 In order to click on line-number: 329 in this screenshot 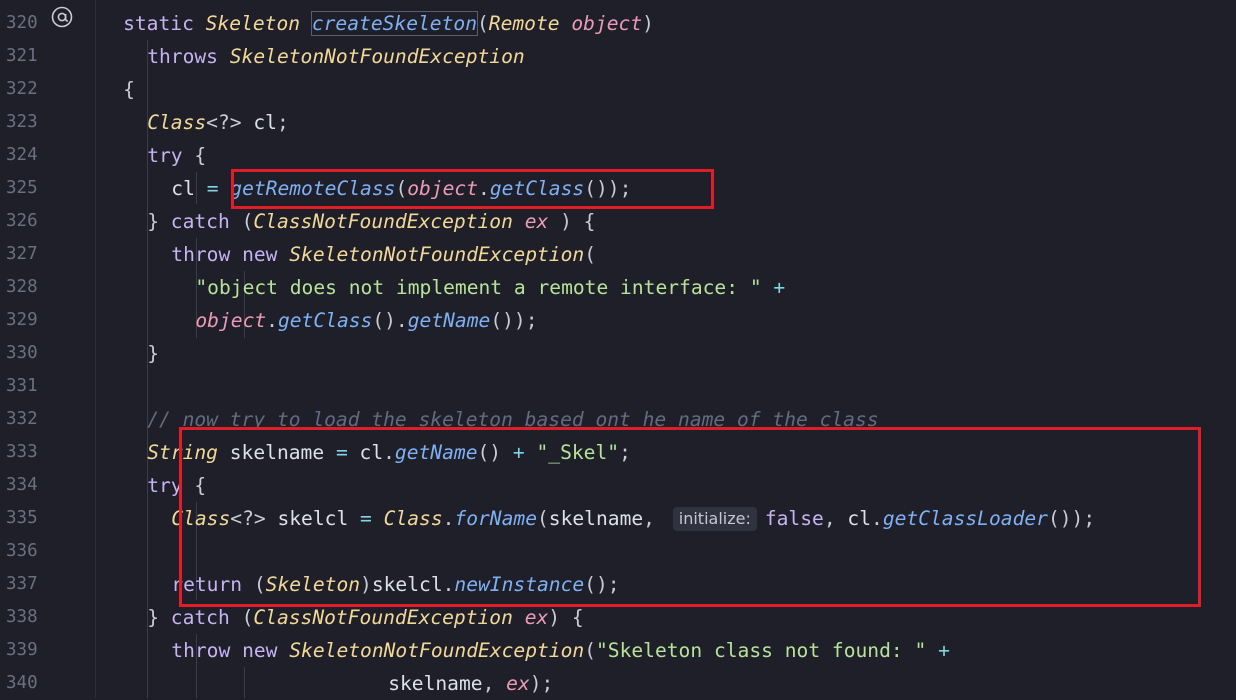, I will do `click(22, 320)`.